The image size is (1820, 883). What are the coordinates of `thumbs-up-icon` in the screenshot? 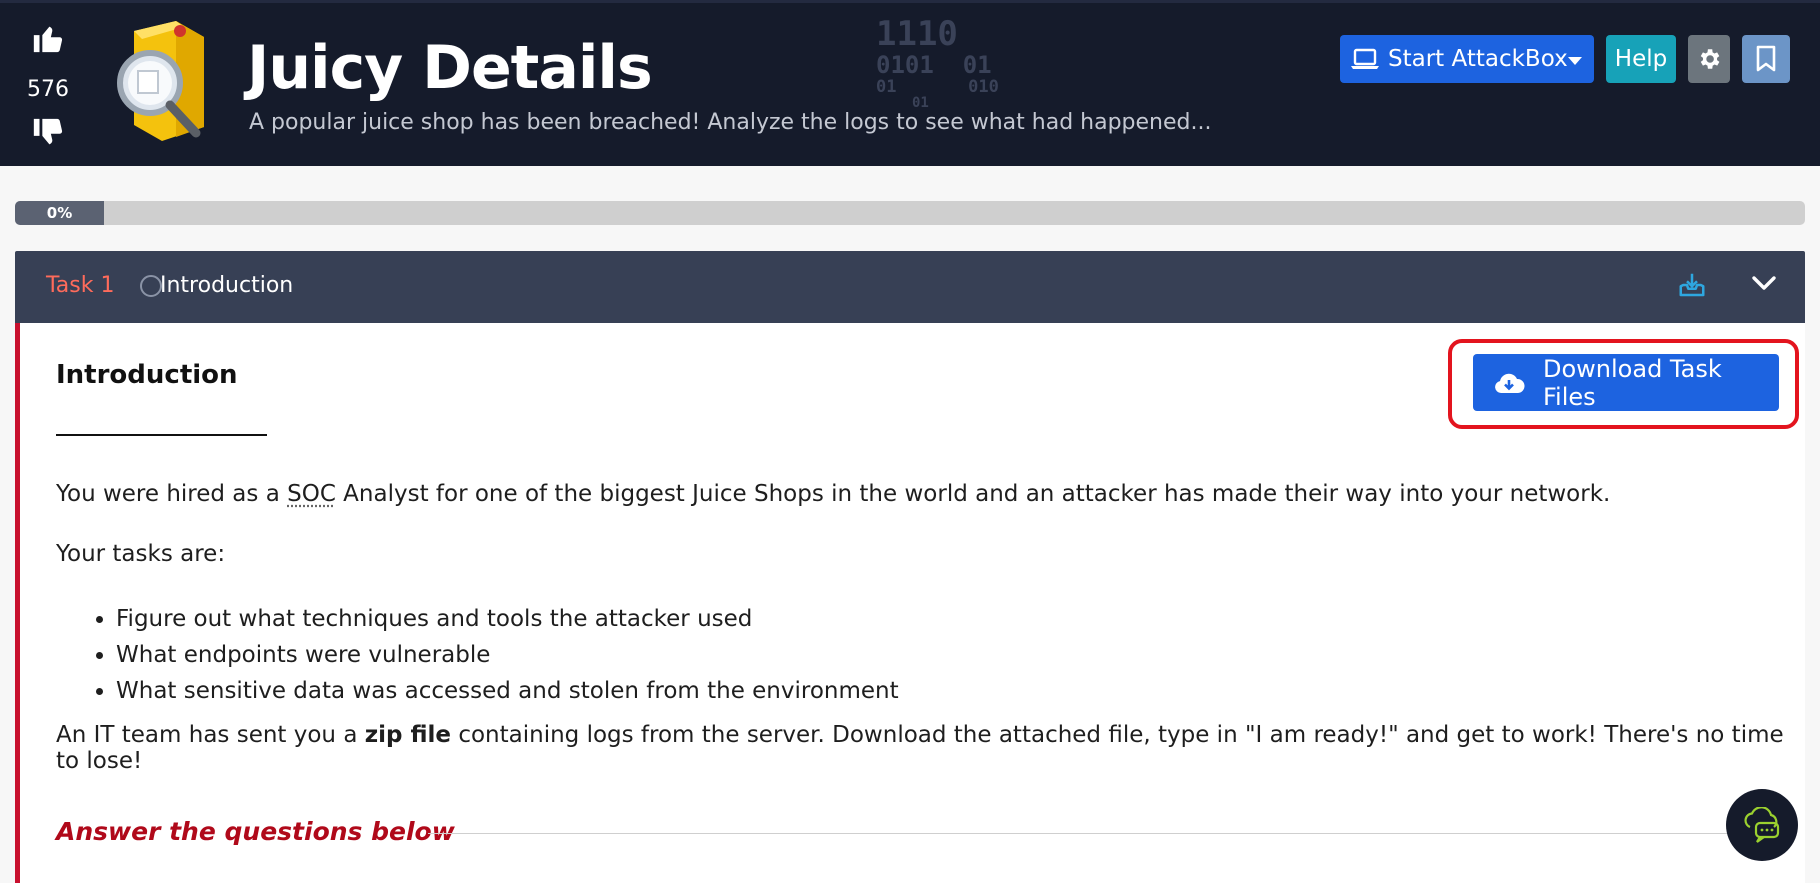 It's located at (48, 40).